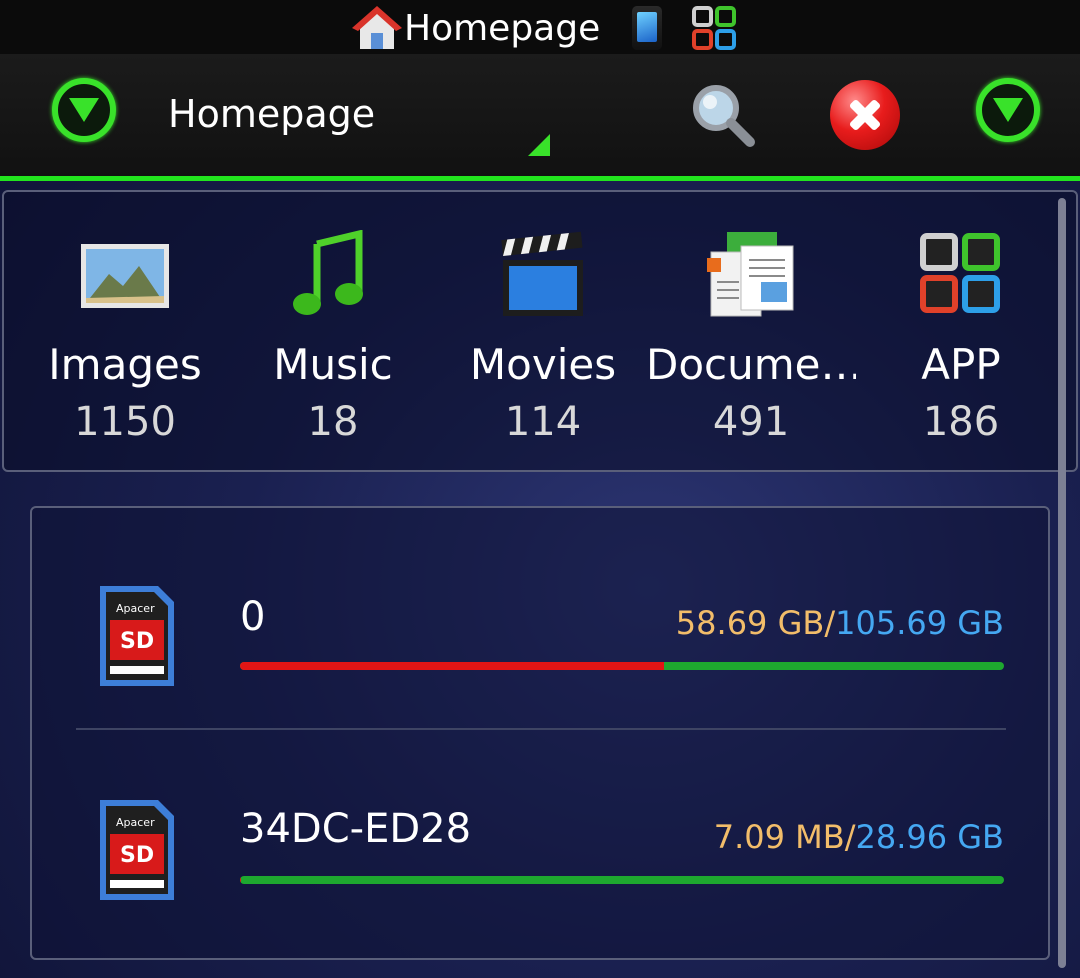 The height and width of the screenshot is (978, 1080). I want to click on storage-used: 58.69 GB, so click(750, 623).